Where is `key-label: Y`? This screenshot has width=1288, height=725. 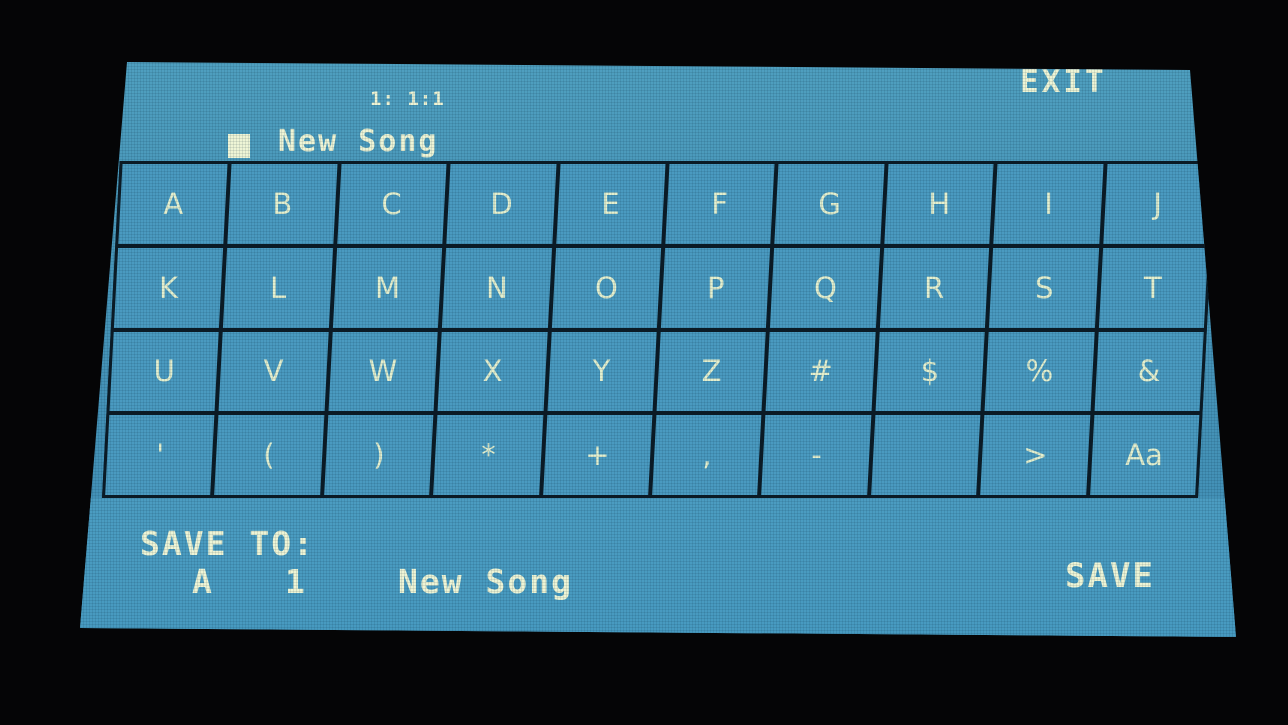
key-label: Y is located at coordinates (602, 371).